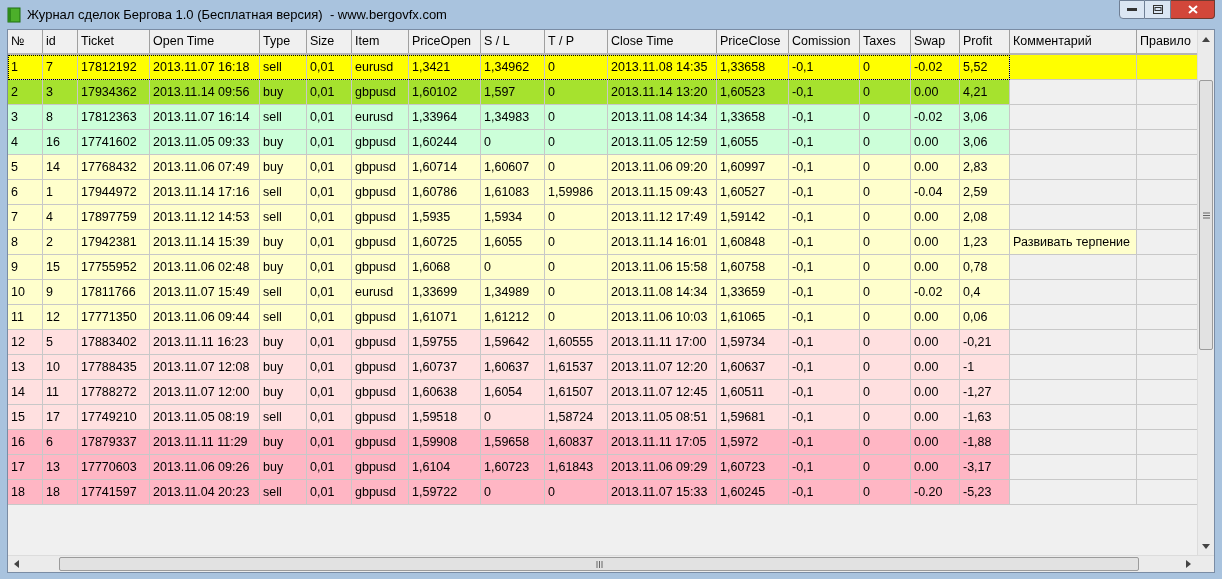 The height and width of the screenshot is (579, 1222). Describe the element at coordinates (509, 217) in the screenshot. I see `table-row: 7 4 17897759 2013.11.12 14:53 sell 0,01 gbpusd 1,5935 1,5934 0 2013.11.12 17:49 1,59142 -0,1 0 0.00 2,08` at that location.